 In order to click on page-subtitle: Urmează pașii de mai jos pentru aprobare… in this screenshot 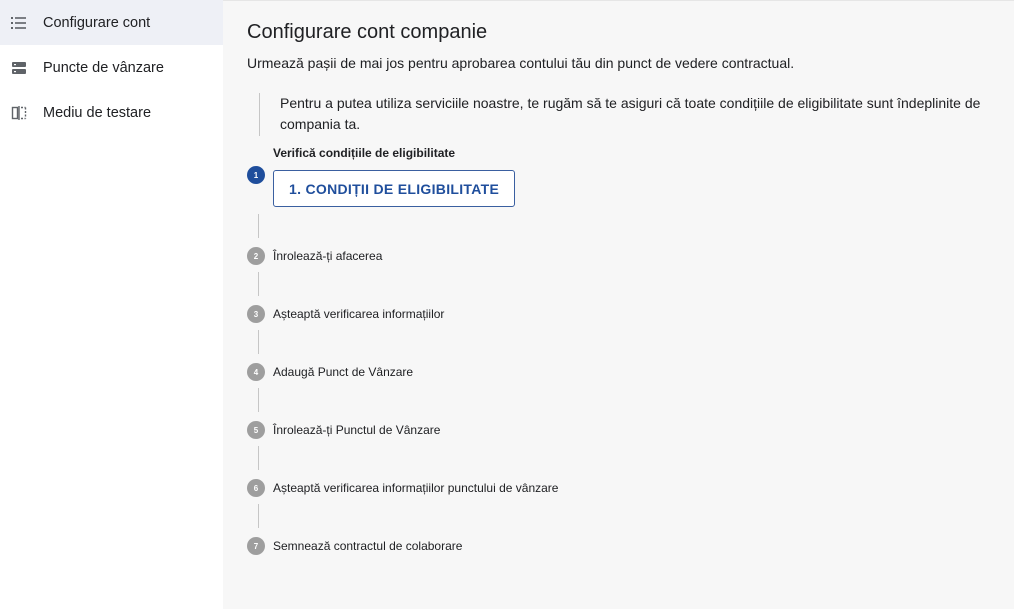, I will do `click(521, 63)`.